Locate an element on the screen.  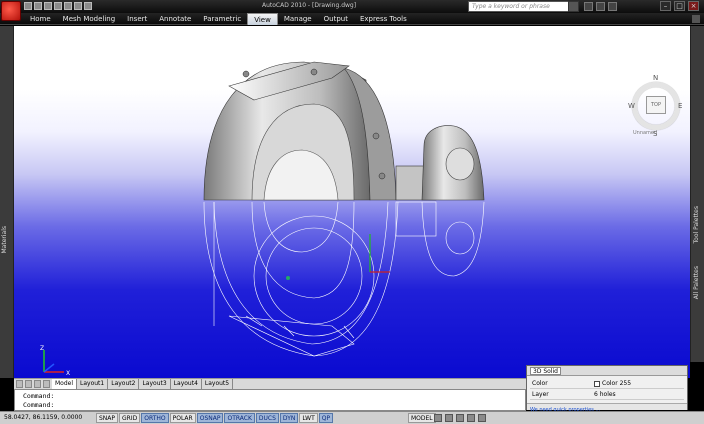
qp-key: Color is located at coordinates (540, 383).